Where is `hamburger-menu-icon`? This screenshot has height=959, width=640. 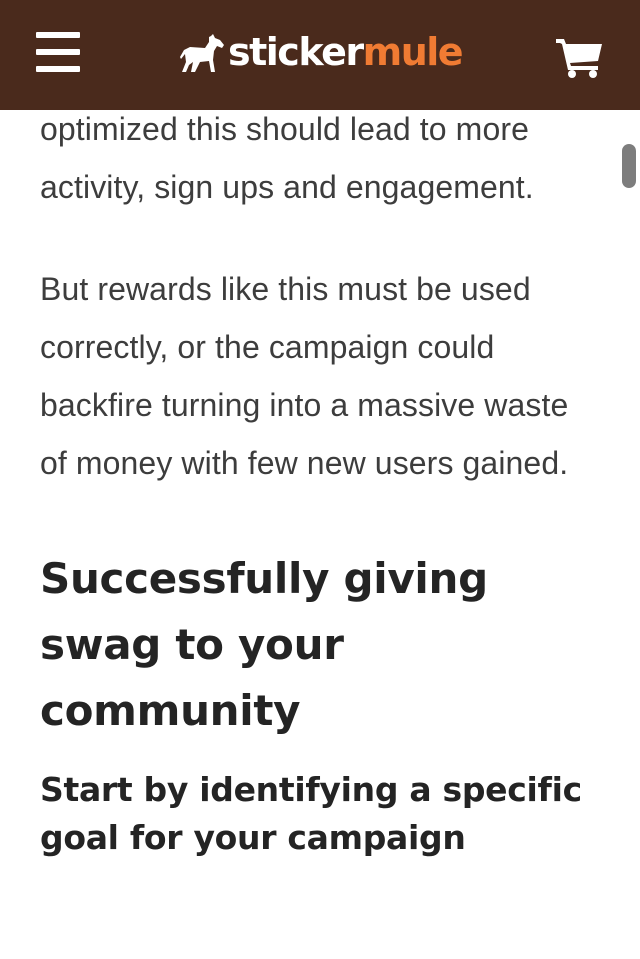
hamburger-menu-icon is located at coordinates (58, 35).